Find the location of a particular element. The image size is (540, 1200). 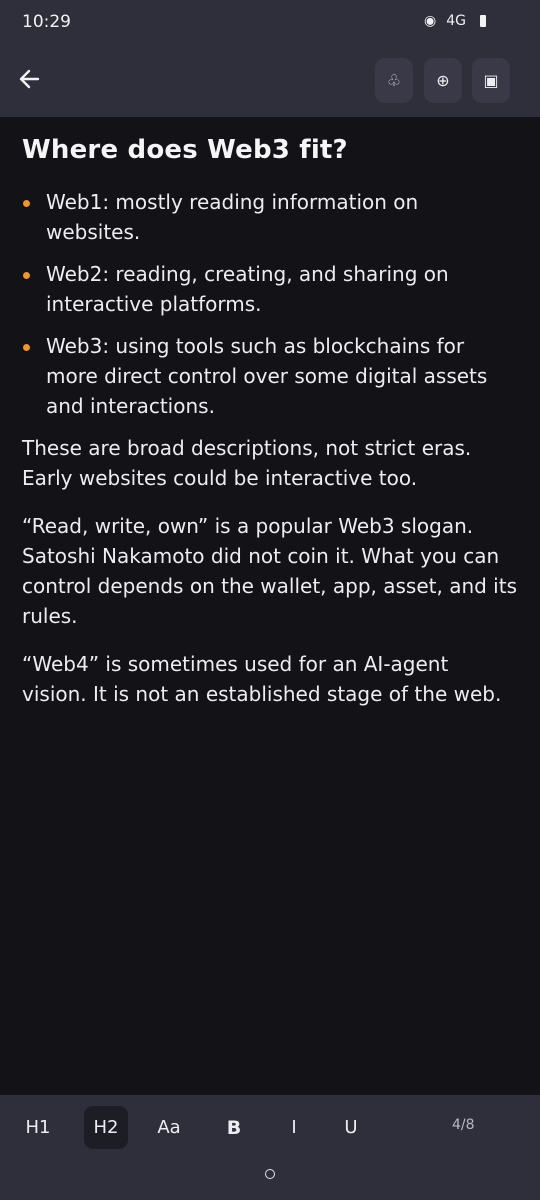

square-icon: ▣ is located at coordinates (491, 80).